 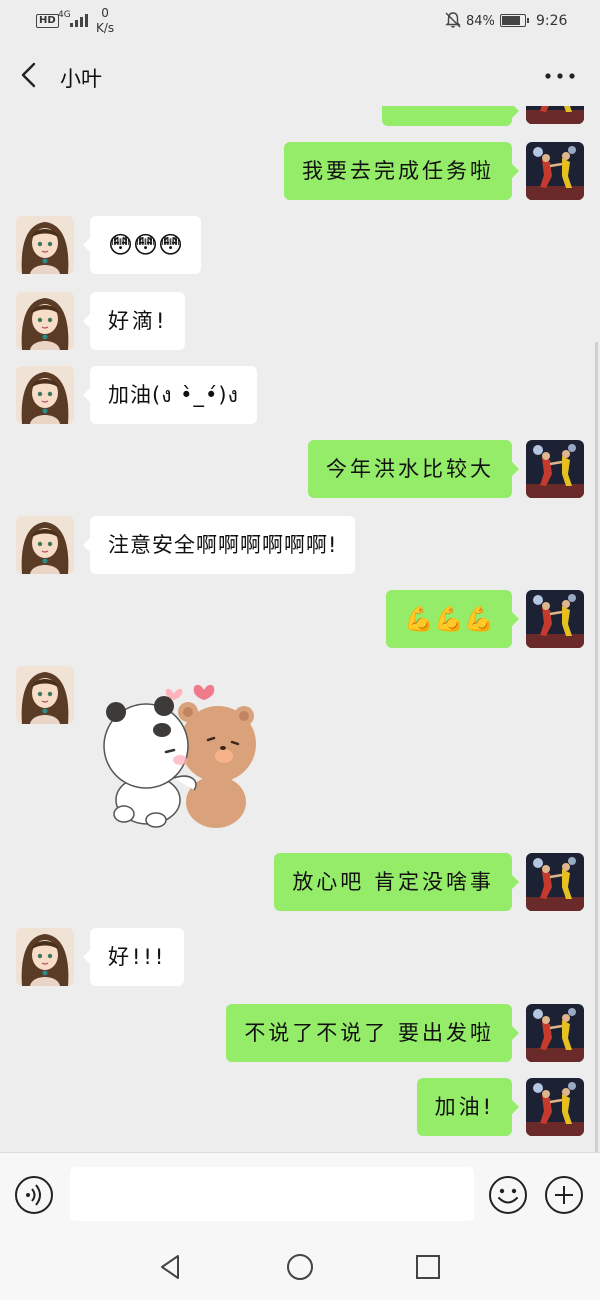 What do you see at coordinates (453, 20) in the screenshot?
I see `bell-muted-icon` at bounding box center [453, 20].